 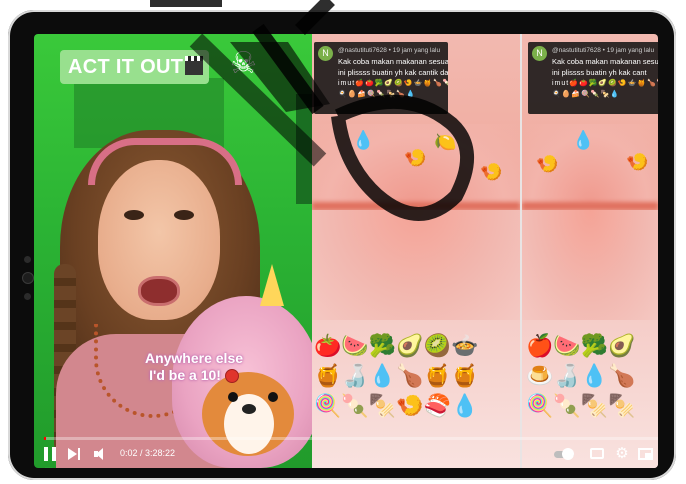 I want to click on water-drop-icon-right: 💧, so click(x=583, y=140).